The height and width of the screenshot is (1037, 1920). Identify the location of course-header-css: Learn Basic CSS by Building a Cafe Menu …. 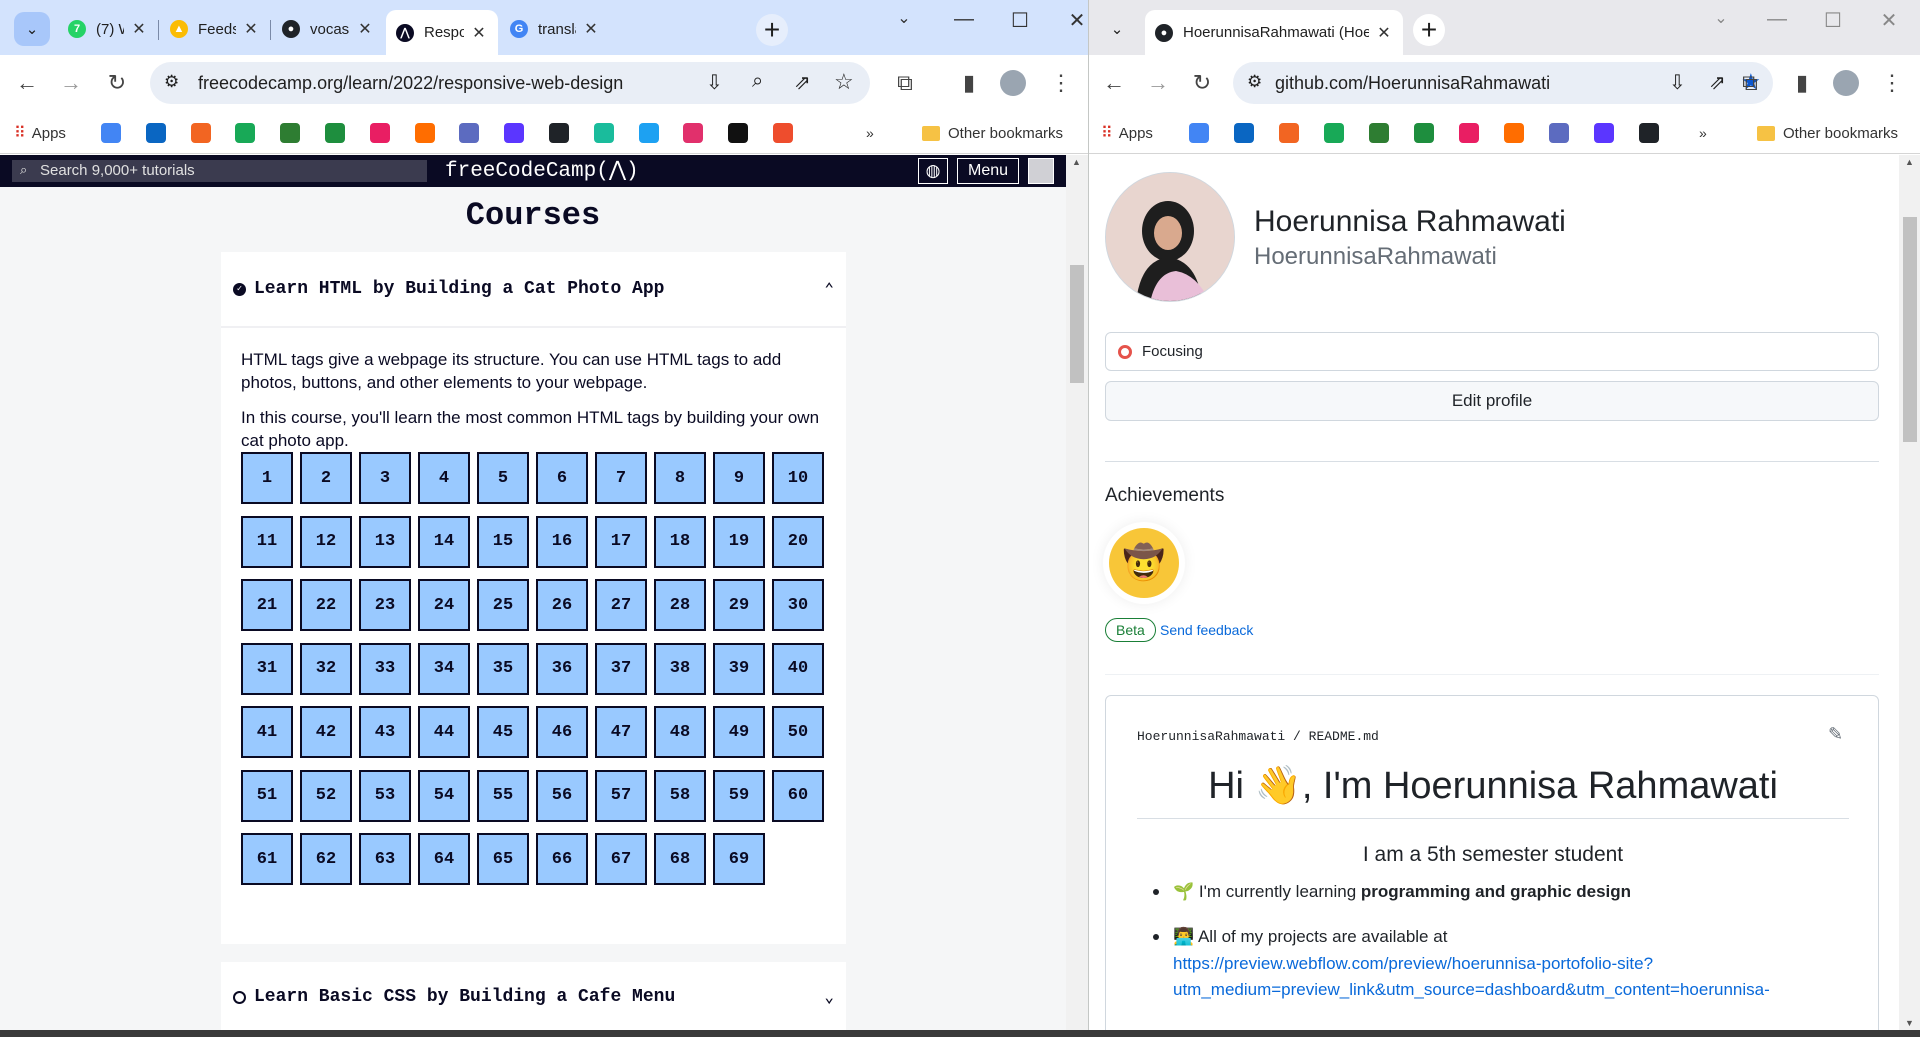
(533, 996).